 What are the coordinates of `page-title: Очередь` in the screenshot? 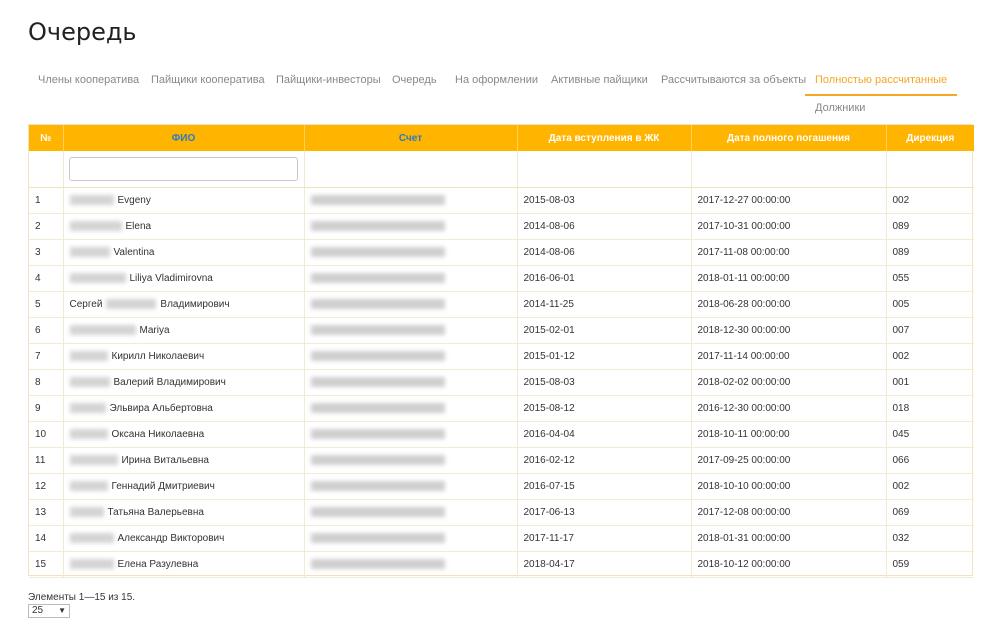 It's located at (82, 32).